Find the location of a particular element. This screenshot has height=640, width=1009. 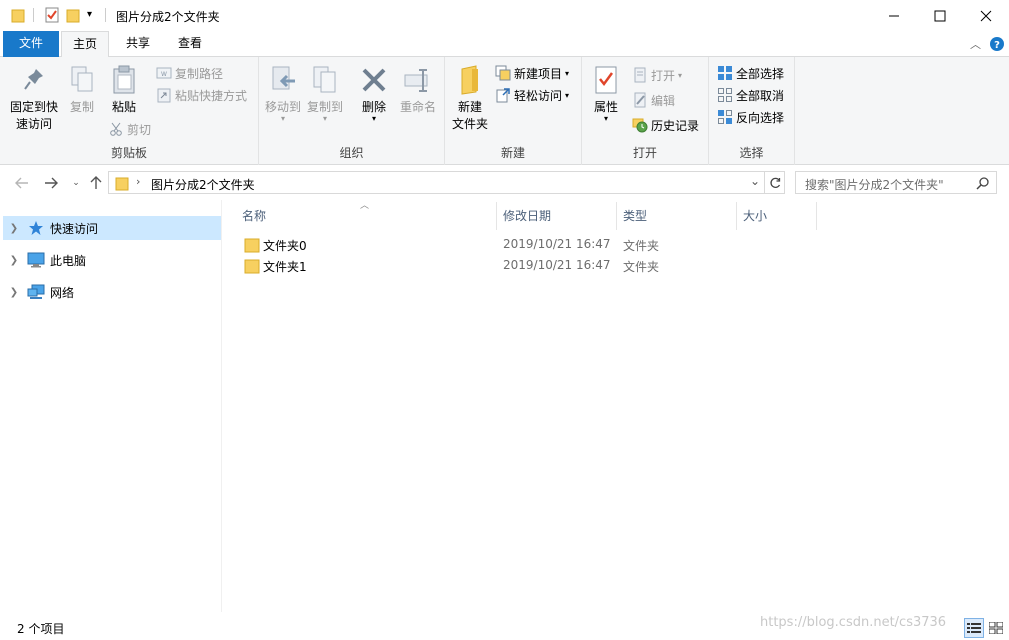

copy-path-button: W 复制路径 is located at coordinates (189, 73).